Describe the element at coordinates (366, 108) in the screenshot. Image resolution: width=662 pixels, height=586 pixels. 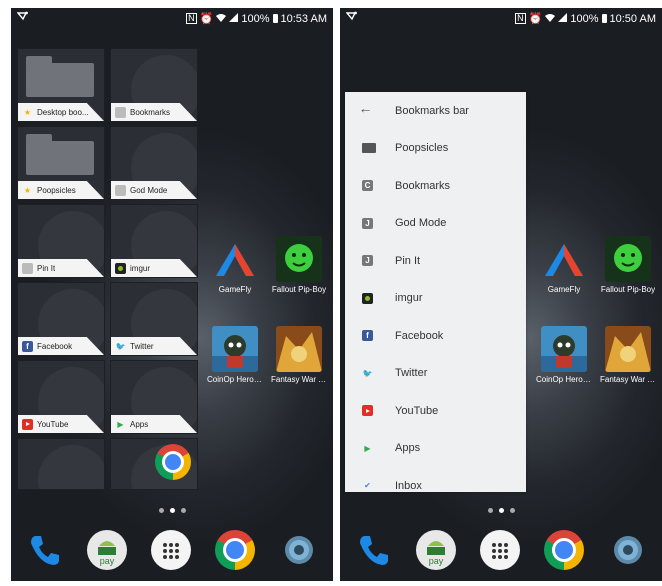
I see `back-arrow-icon: ←` at that location.